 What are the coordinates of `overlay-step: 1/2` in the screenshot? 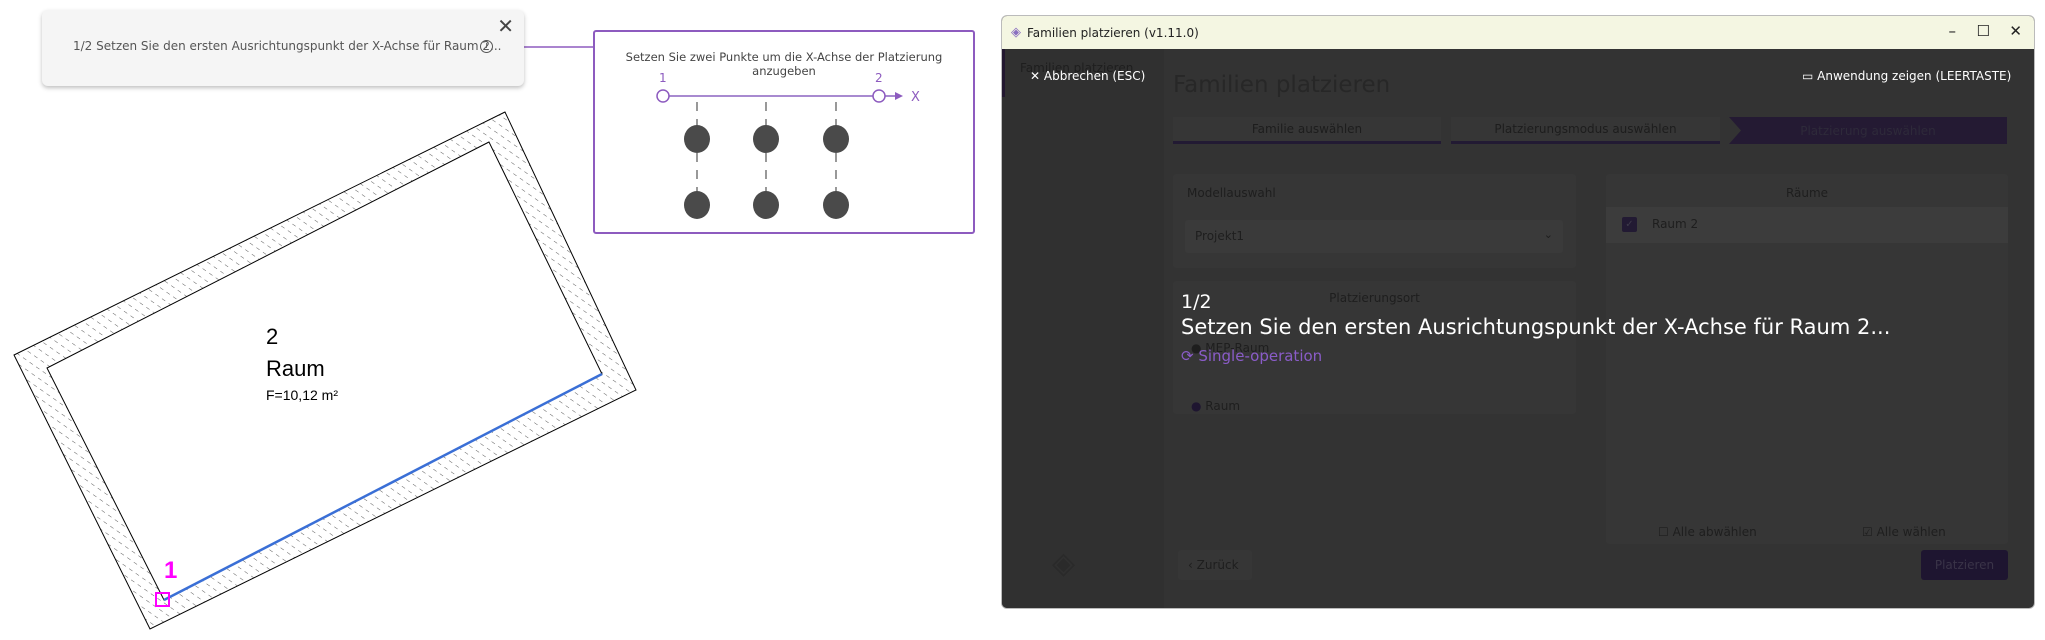 It's located at (1196, 302).